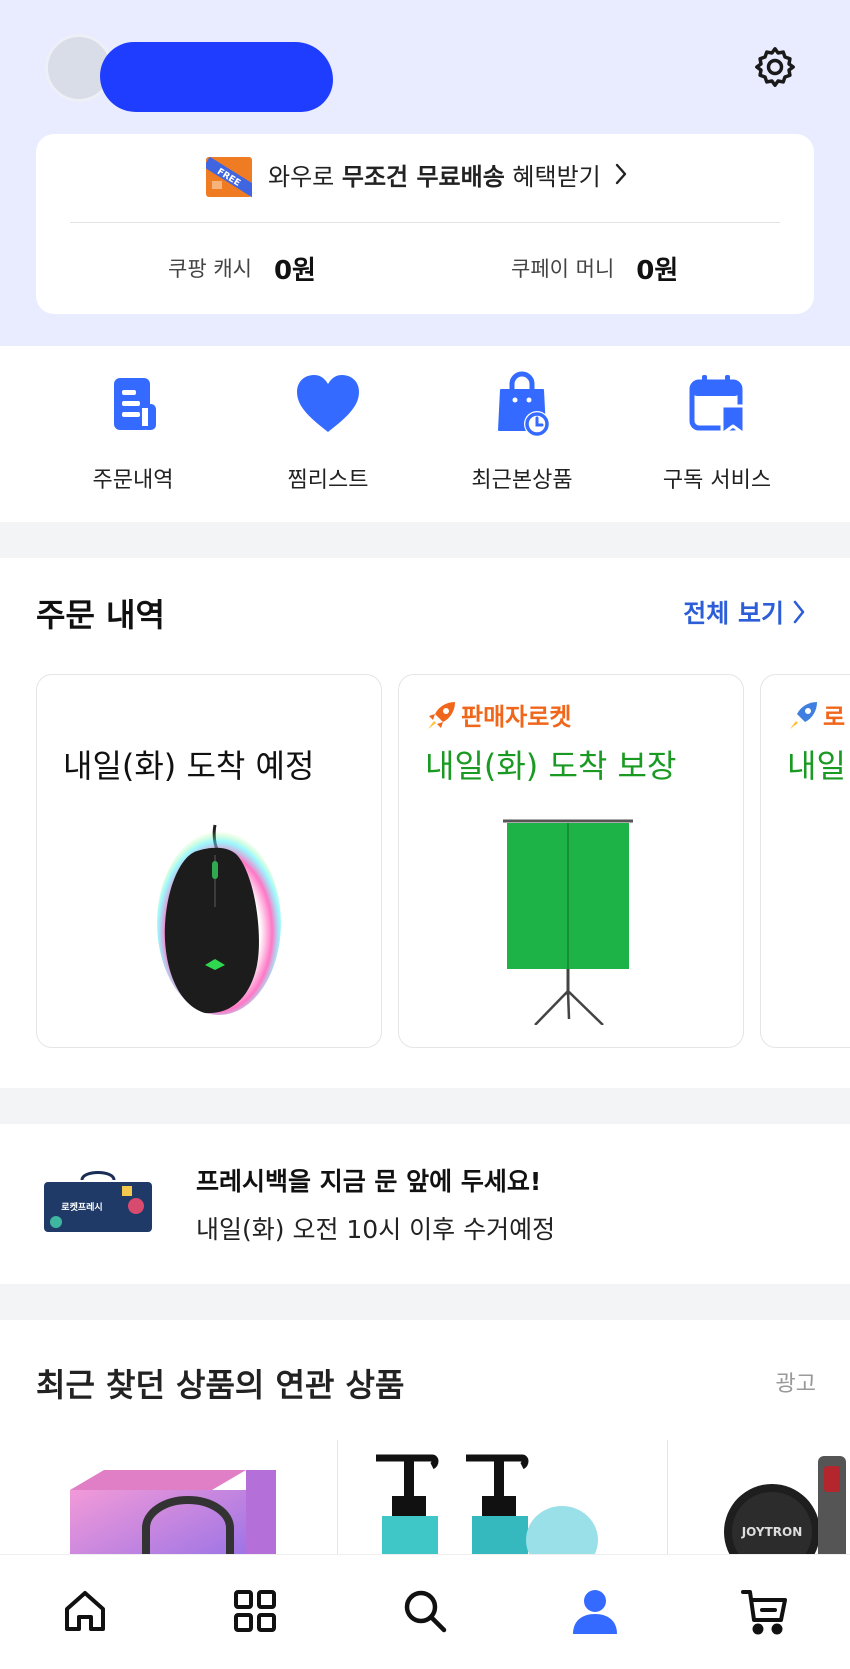 Image resolution: width=850 pixels, height=1669 pixels. Describe the element at coordinates (717, 480) in the screenshot. I see `quick-item-label: 구독 서비스` at that location.